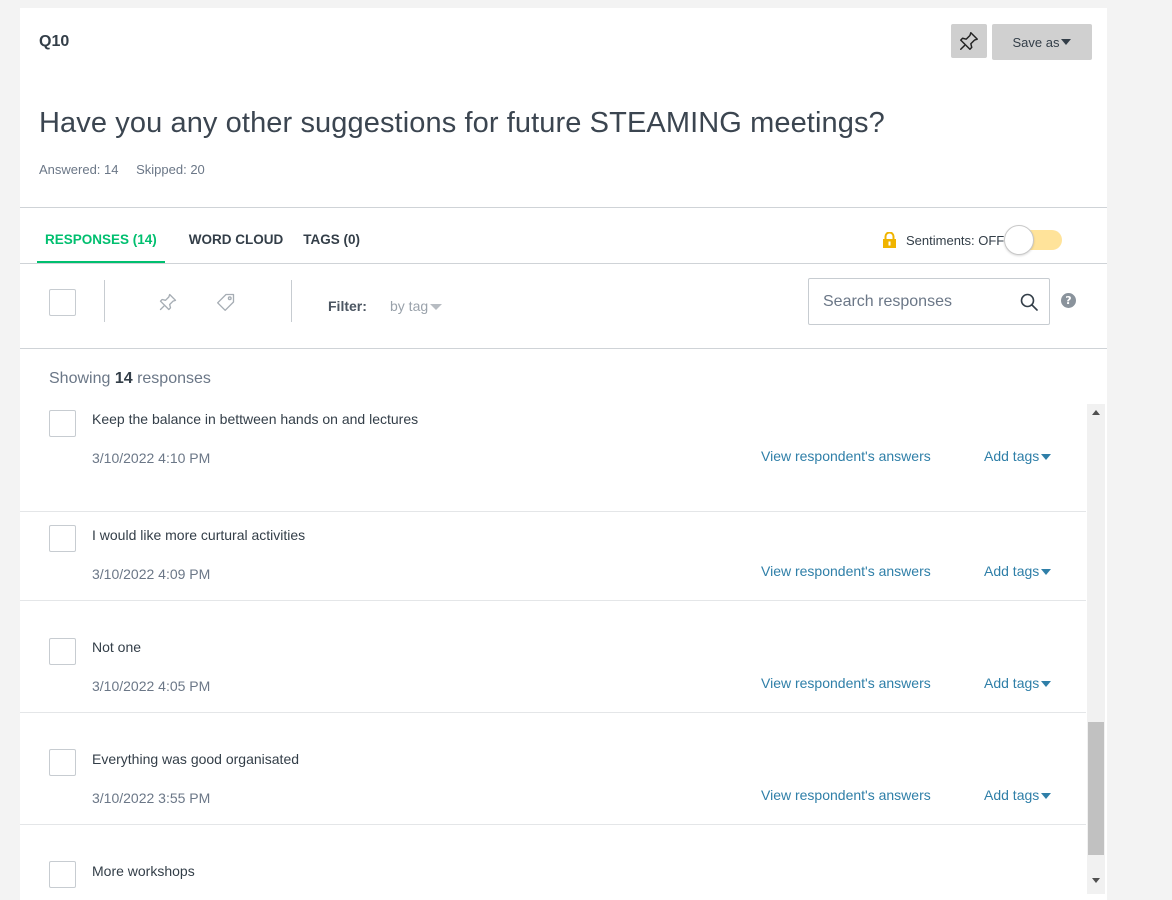 This screenshot has height=900, width=1172. Describe the element at coordinates (122, 169) in the screenshot. I see `question-stats: Answered: 14 Skipped: 20` at that location.